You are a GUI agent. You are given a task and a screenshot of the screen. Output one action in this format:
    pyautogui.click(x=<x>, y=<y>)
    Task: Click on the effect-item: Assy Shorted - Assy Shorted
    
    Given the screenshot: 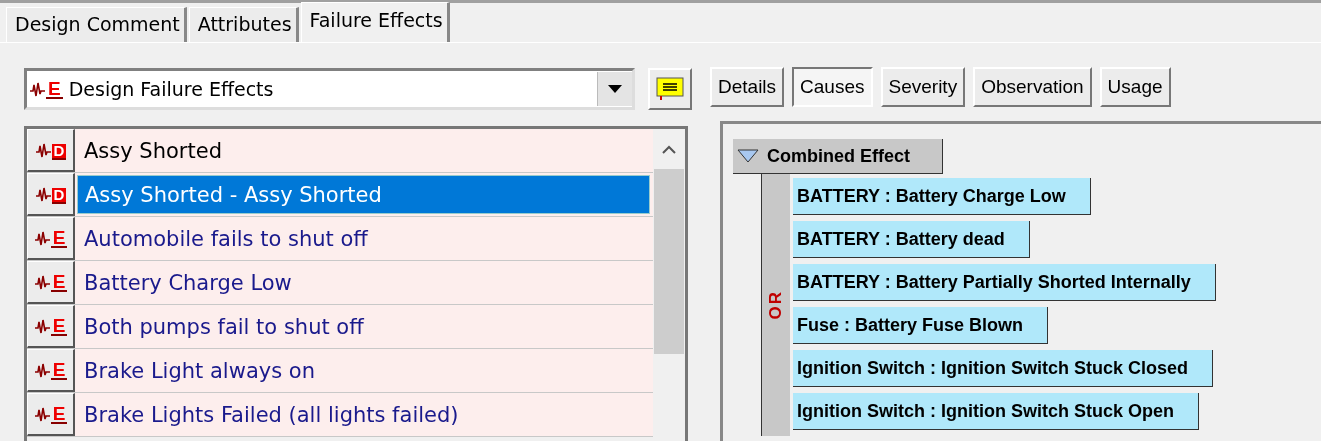 What is the action you would take?
    pyautogui.click(x=363, y=194)
    